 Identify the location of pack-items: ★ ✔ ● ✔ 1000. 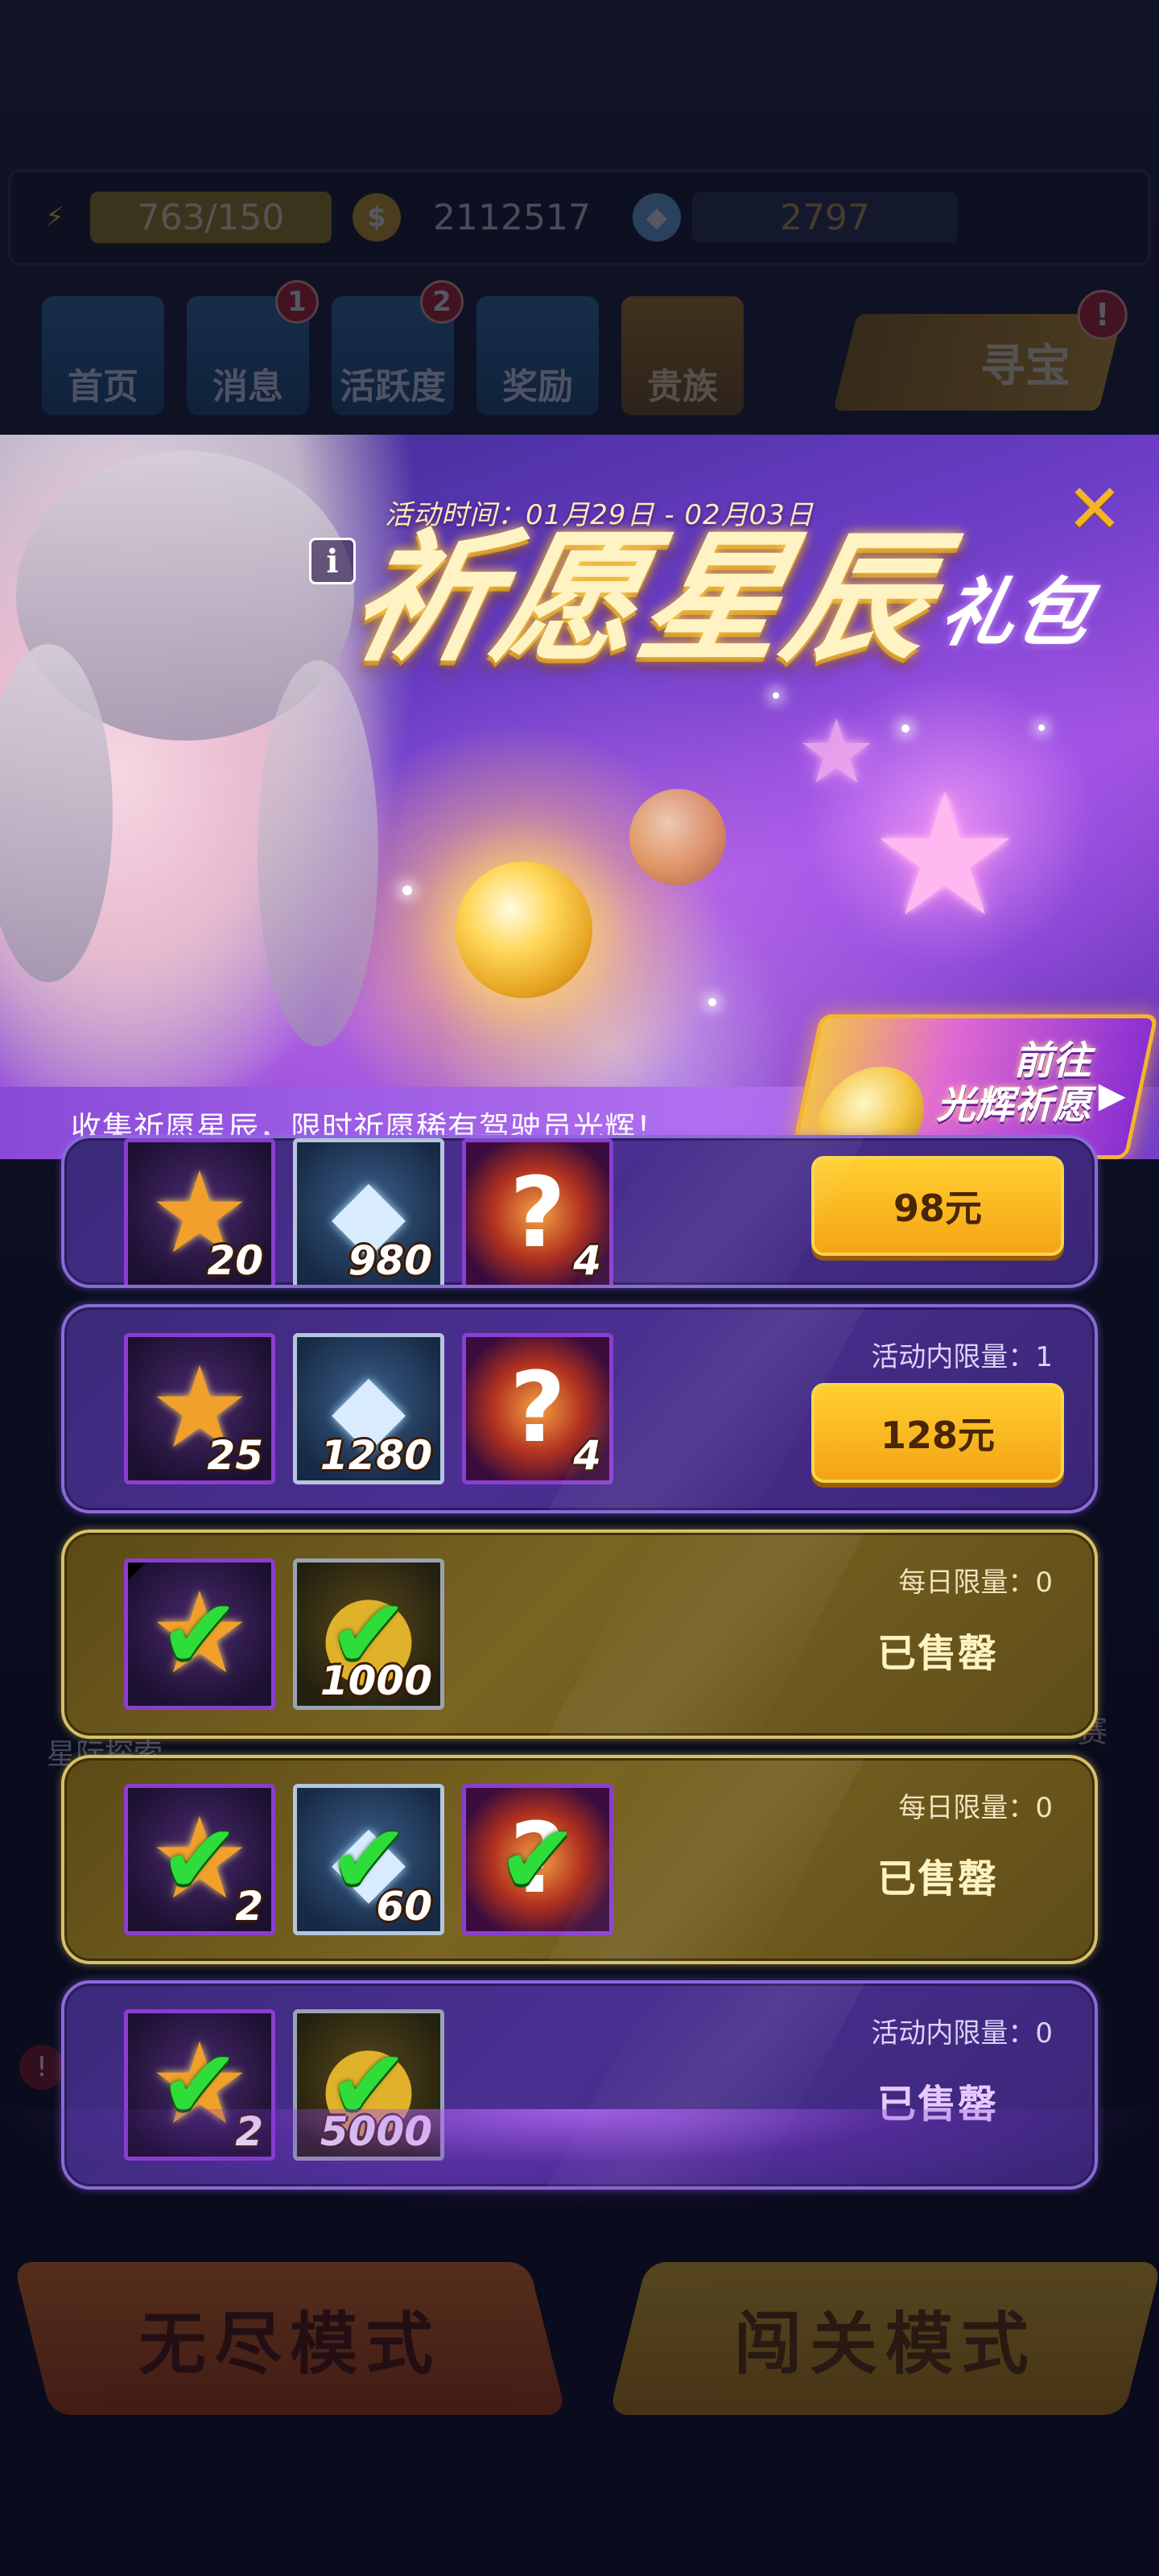
(284, 1634).